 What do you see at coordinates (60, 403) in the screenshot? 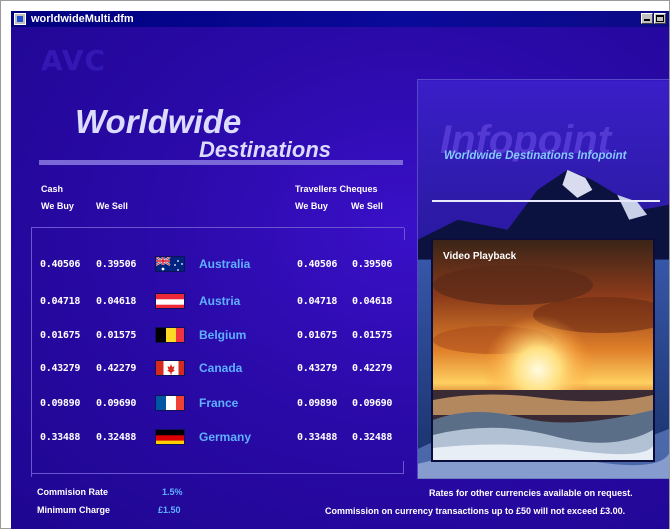
I see `cash-buy-value: 0.09890` at bounding box center [60, 403].